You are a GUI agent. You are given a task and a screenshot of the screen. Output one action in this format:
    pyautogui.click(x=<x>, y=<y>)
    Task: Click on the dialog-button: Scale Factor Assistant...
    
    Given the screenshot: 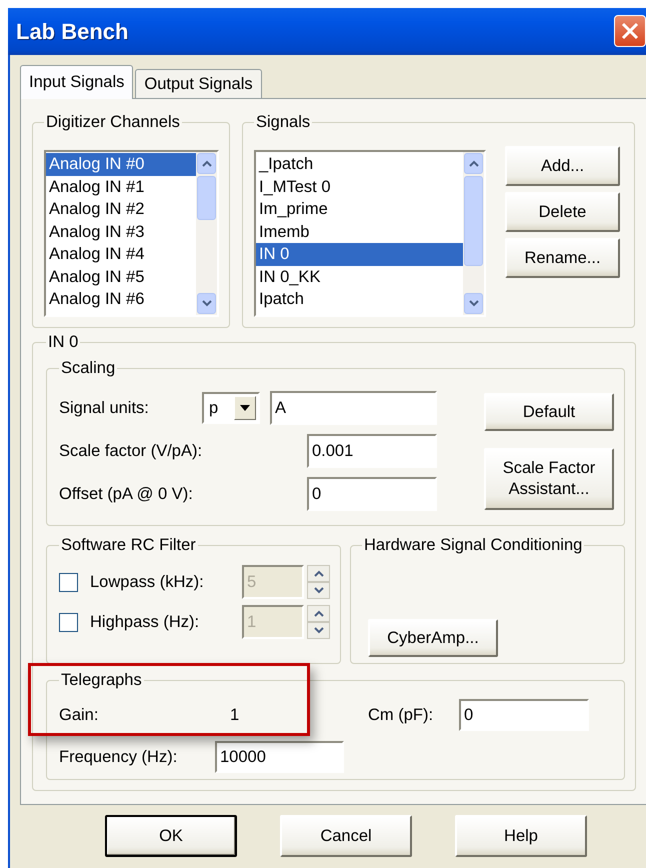 What is the action you would take?
    pyautogui.click(x=549, y=479)
    